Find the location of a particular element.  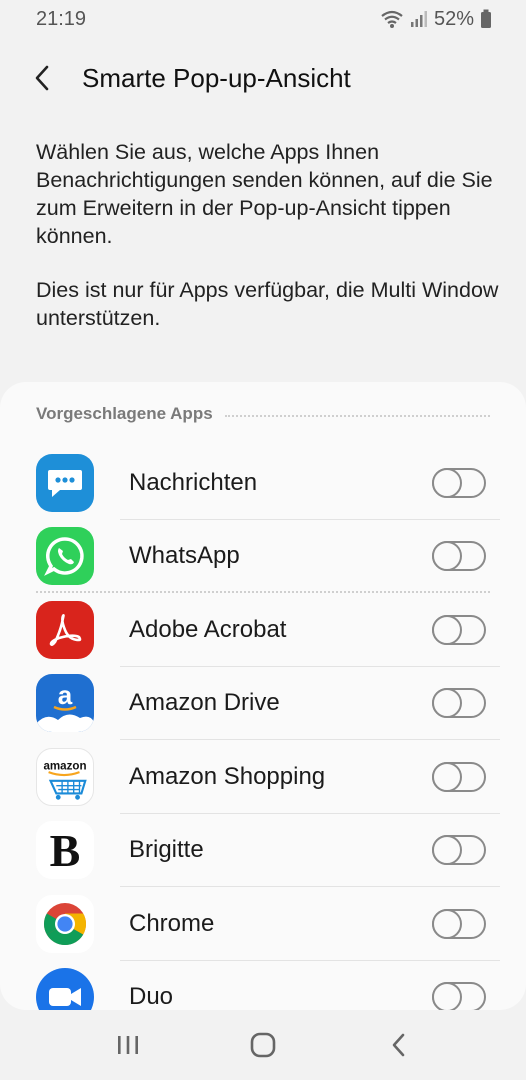

brigitte-icon: B is located at coordinates (65, 850).